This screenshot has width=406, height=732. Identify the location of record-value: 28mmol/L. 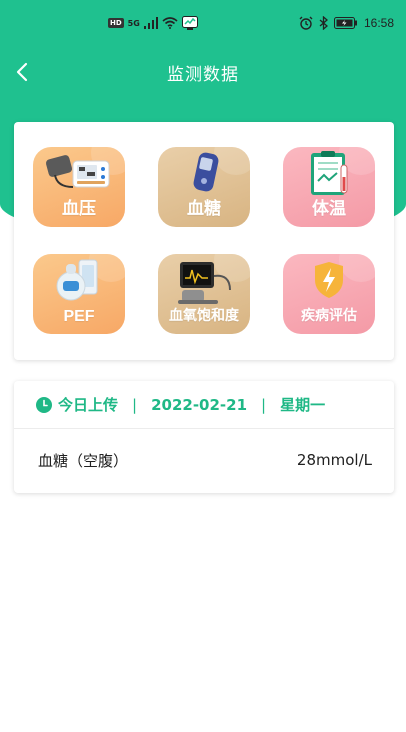
(334, 460).